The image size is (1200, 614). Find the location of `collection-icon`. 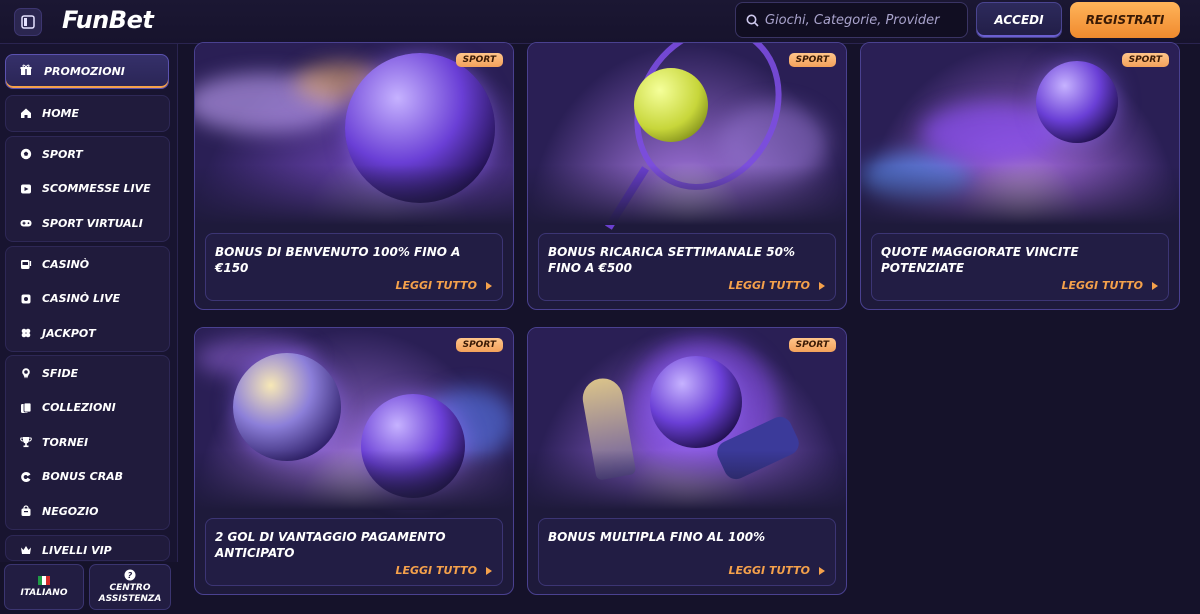

collection-icon is located at coordinates (26, 408).